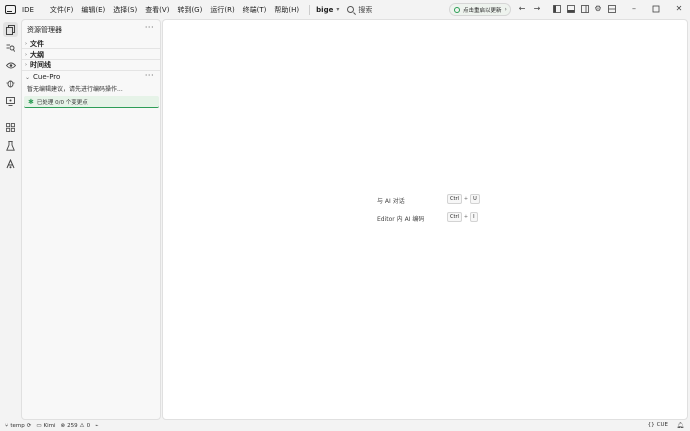 Image resolution: width=690 pixels, height=431 pixels. Describe the element at coordinates (401, 219) in the screenshot. I see `inline-ai-hint-label: Editor 内 AI 编码` at that location.